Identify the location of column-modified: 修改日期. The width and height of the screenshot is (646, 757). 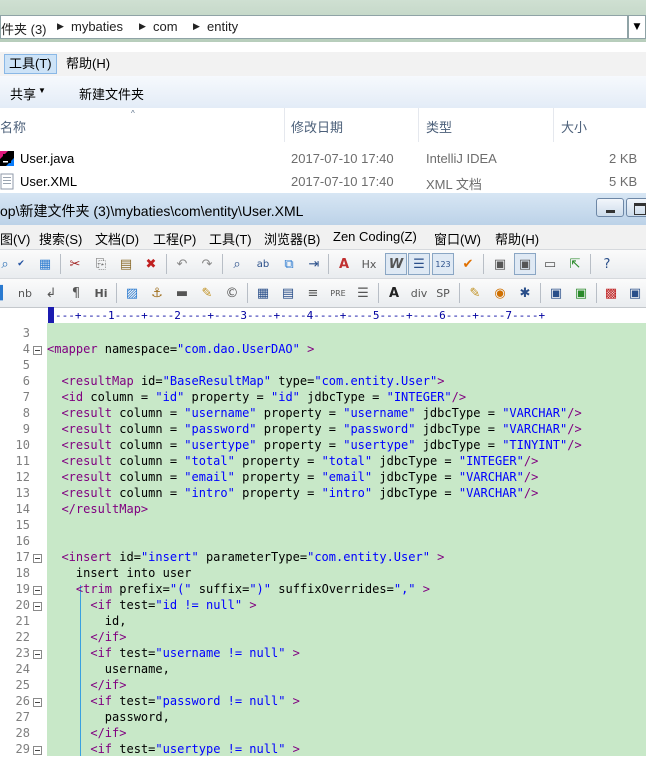
(317, 126).